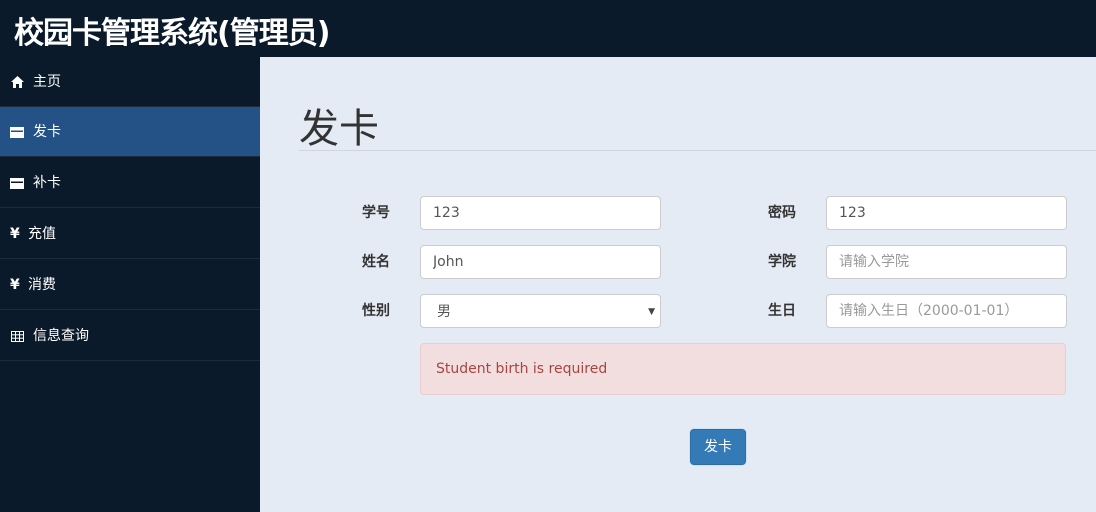 This screenshot has width=1096, height=512. I want to click on name-label: 姓名, so click(376, 262).